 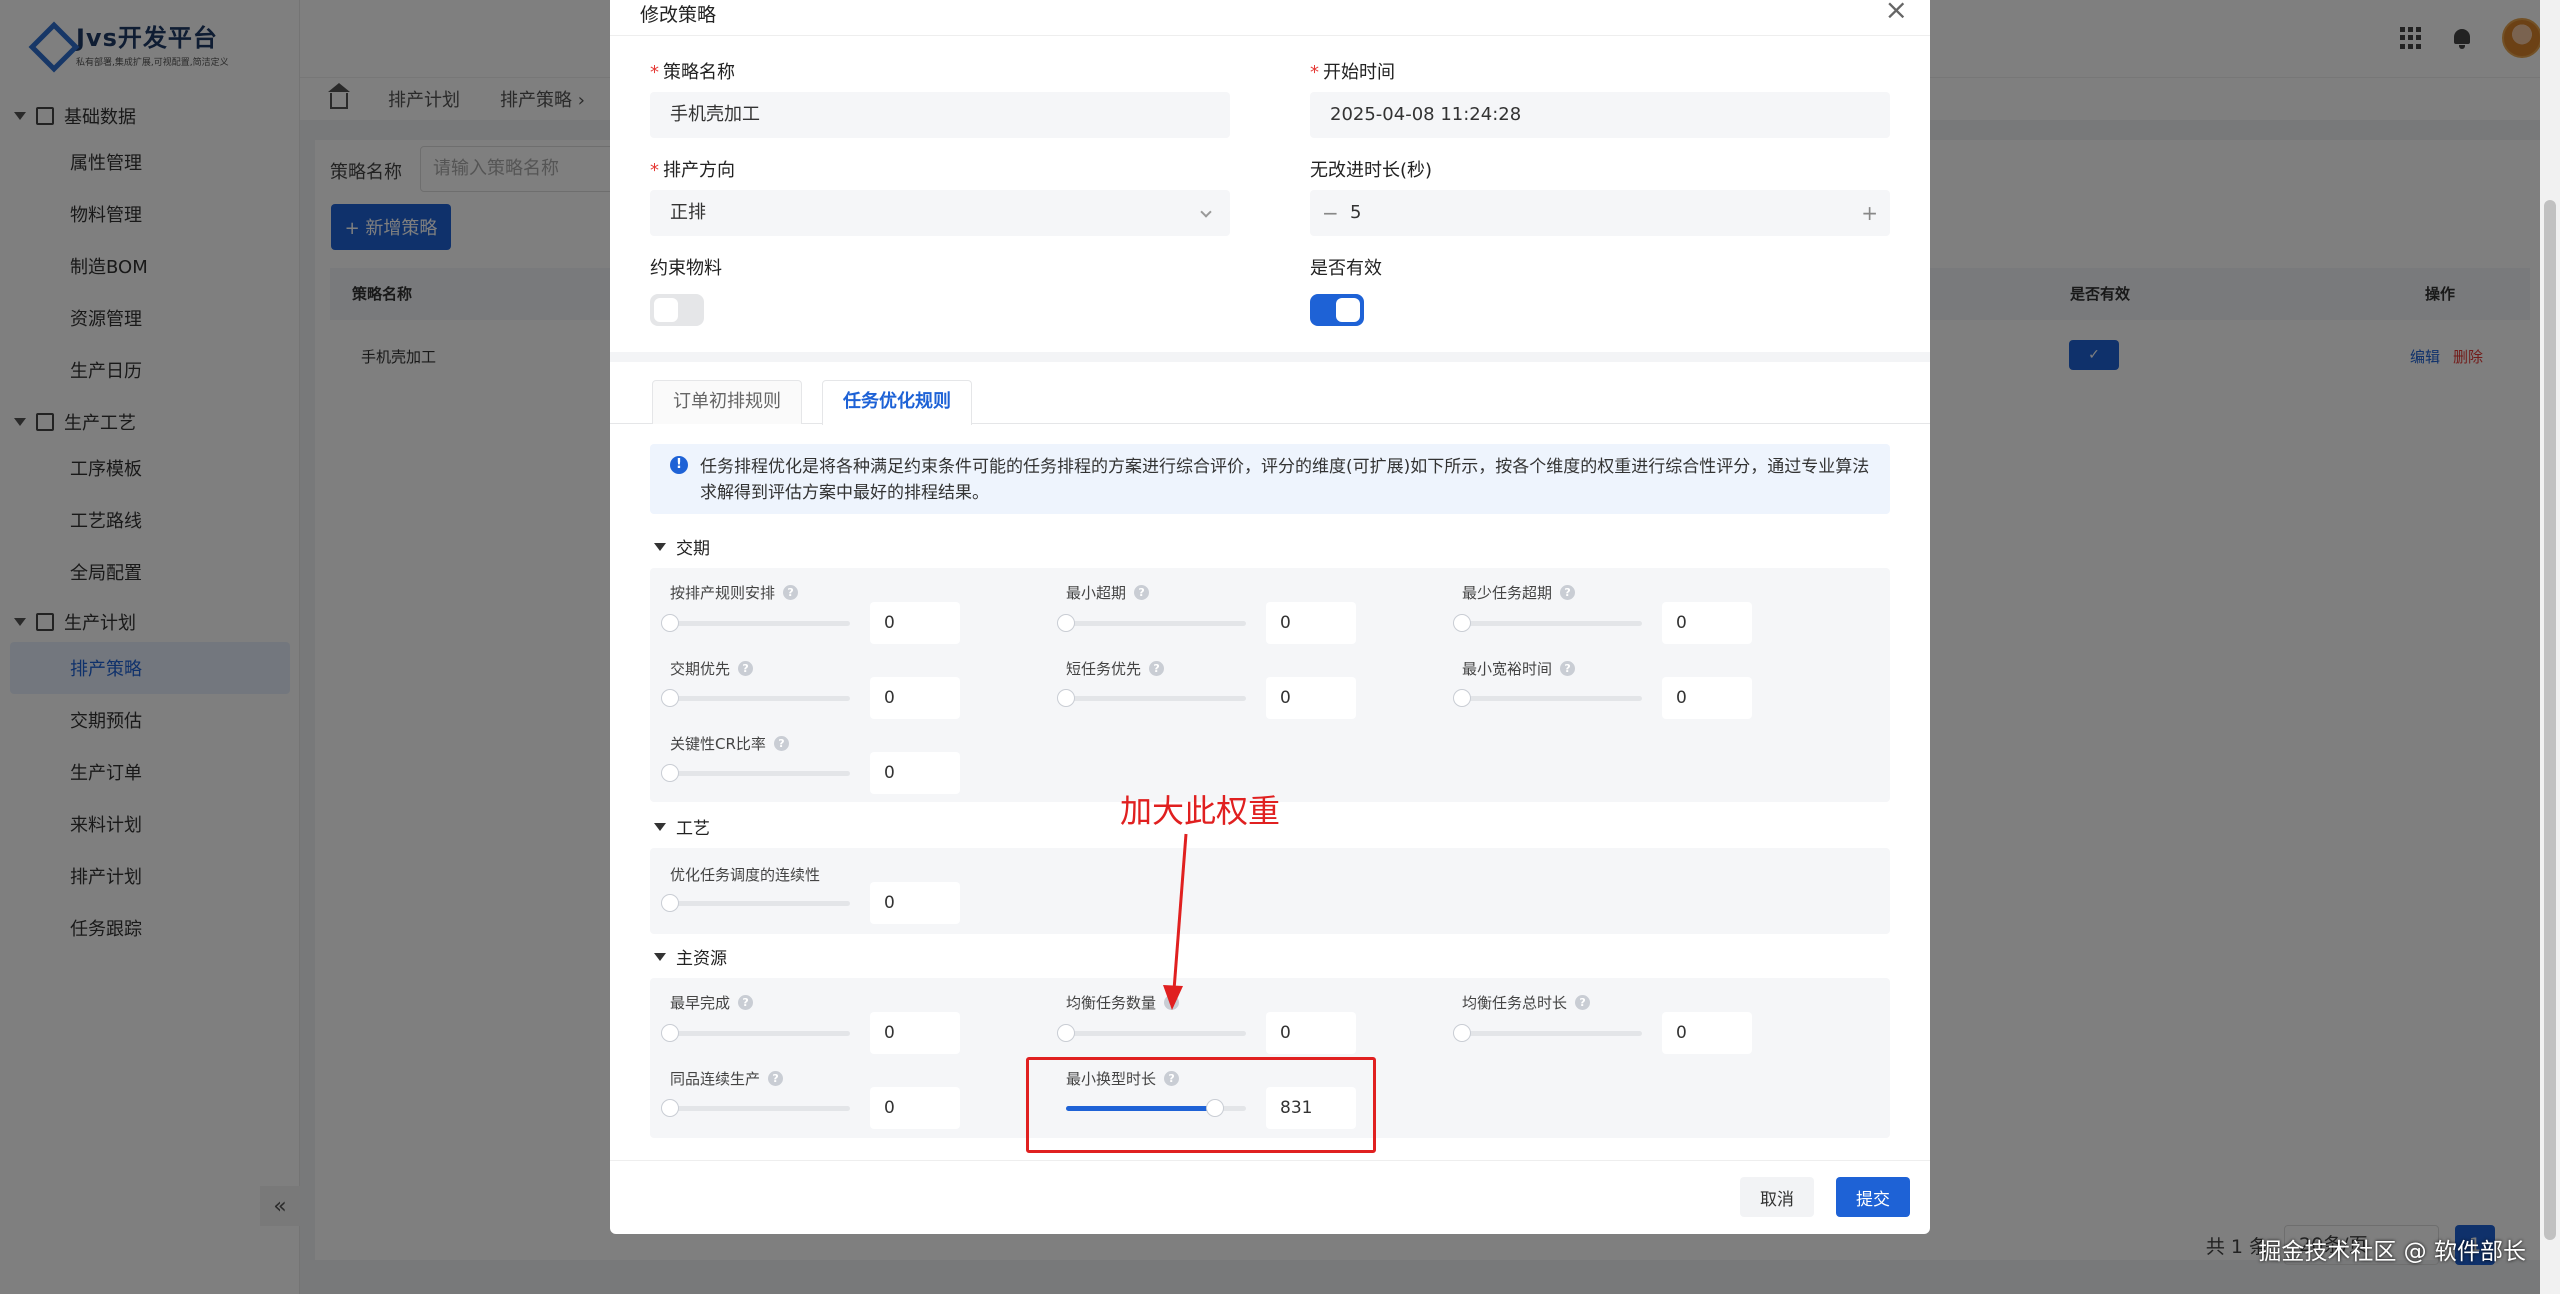 What do you see at coordinates (1201, 1105) in the screenshot?
I see `annotation-highlight-box` at bounding box center [1201, 1105].